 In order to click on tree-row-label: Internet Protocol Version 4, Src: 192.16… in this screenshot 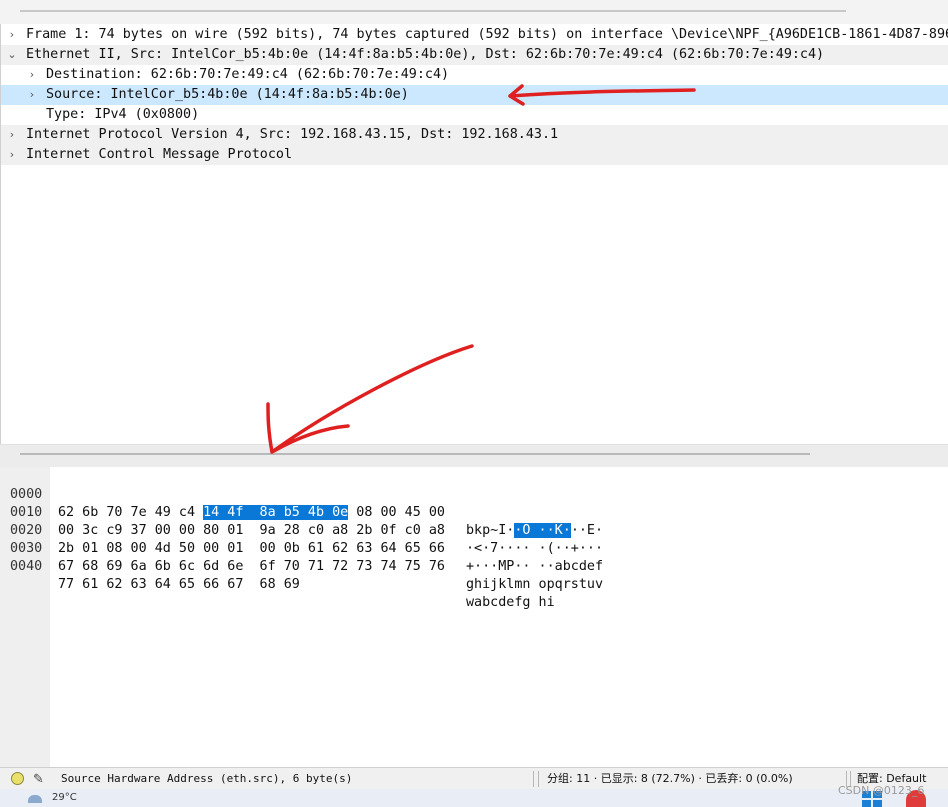, I will do `click(292, 134)`.